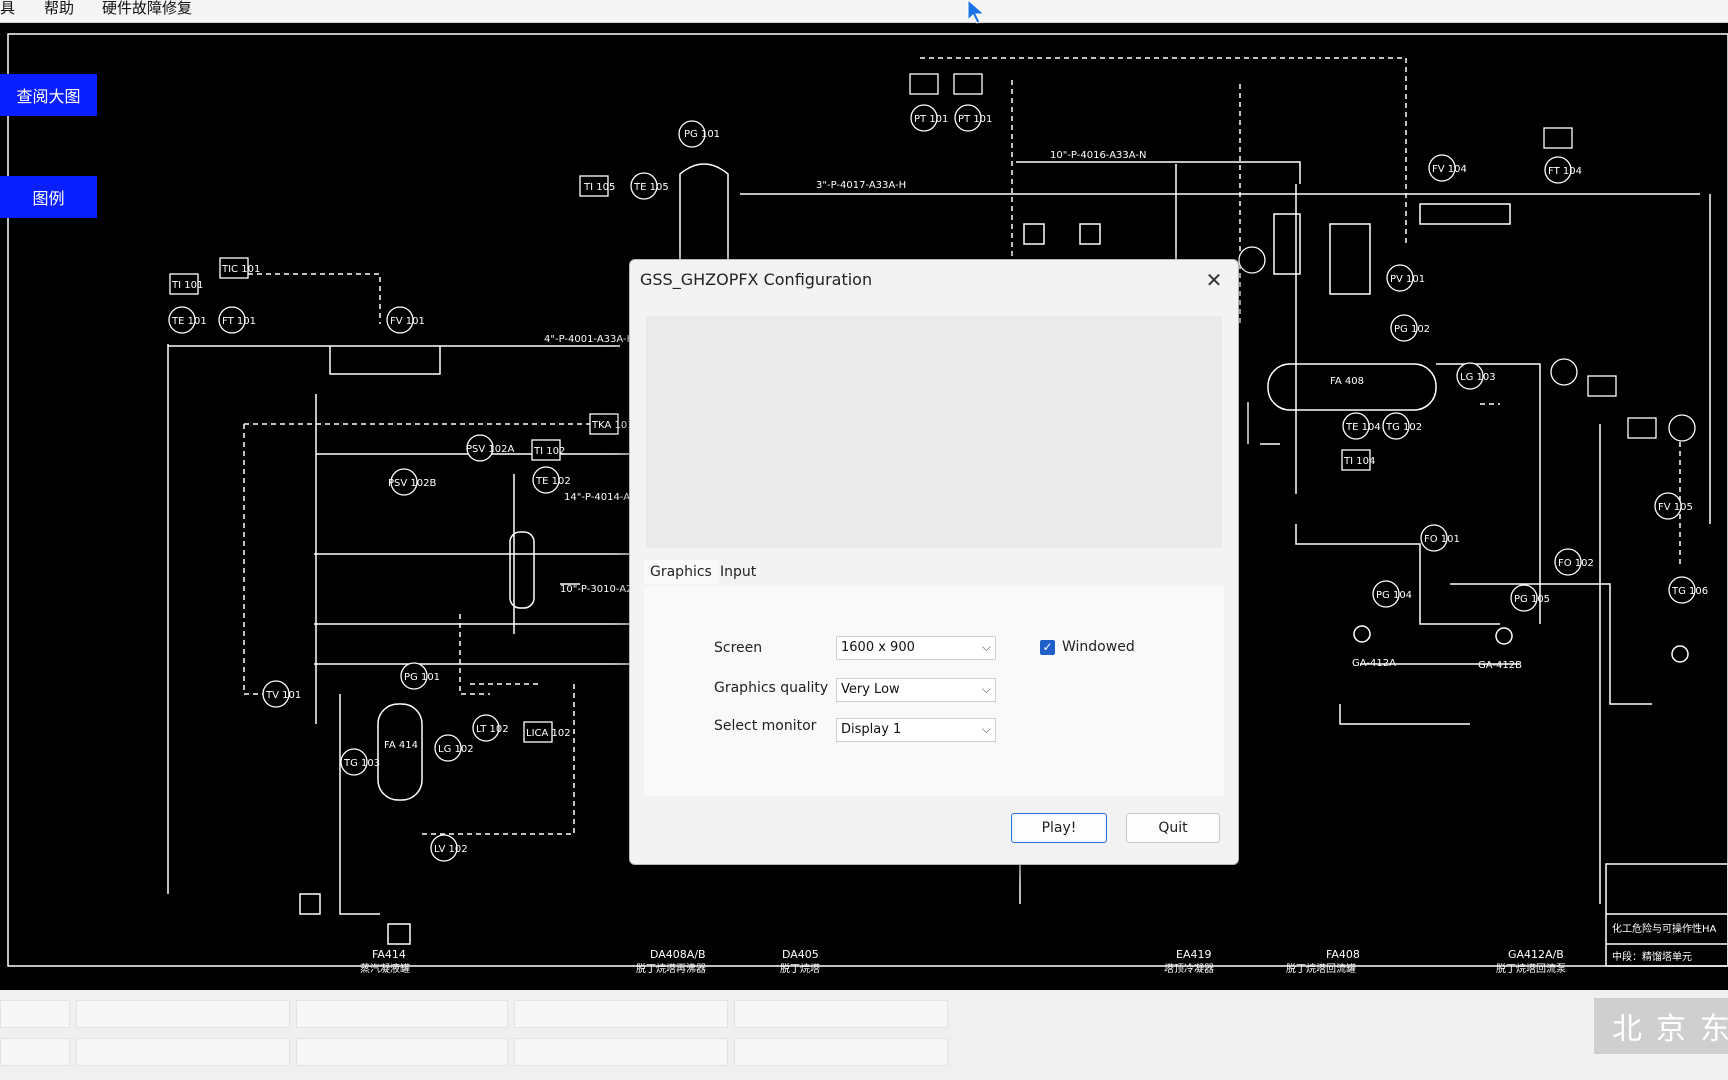 This screenshot has height=1080, width=1728. What do you see at coordinates (878, 647) in the screenshot?
I see `screen-value: 1600 x 900` at bounding box center [878, 647].